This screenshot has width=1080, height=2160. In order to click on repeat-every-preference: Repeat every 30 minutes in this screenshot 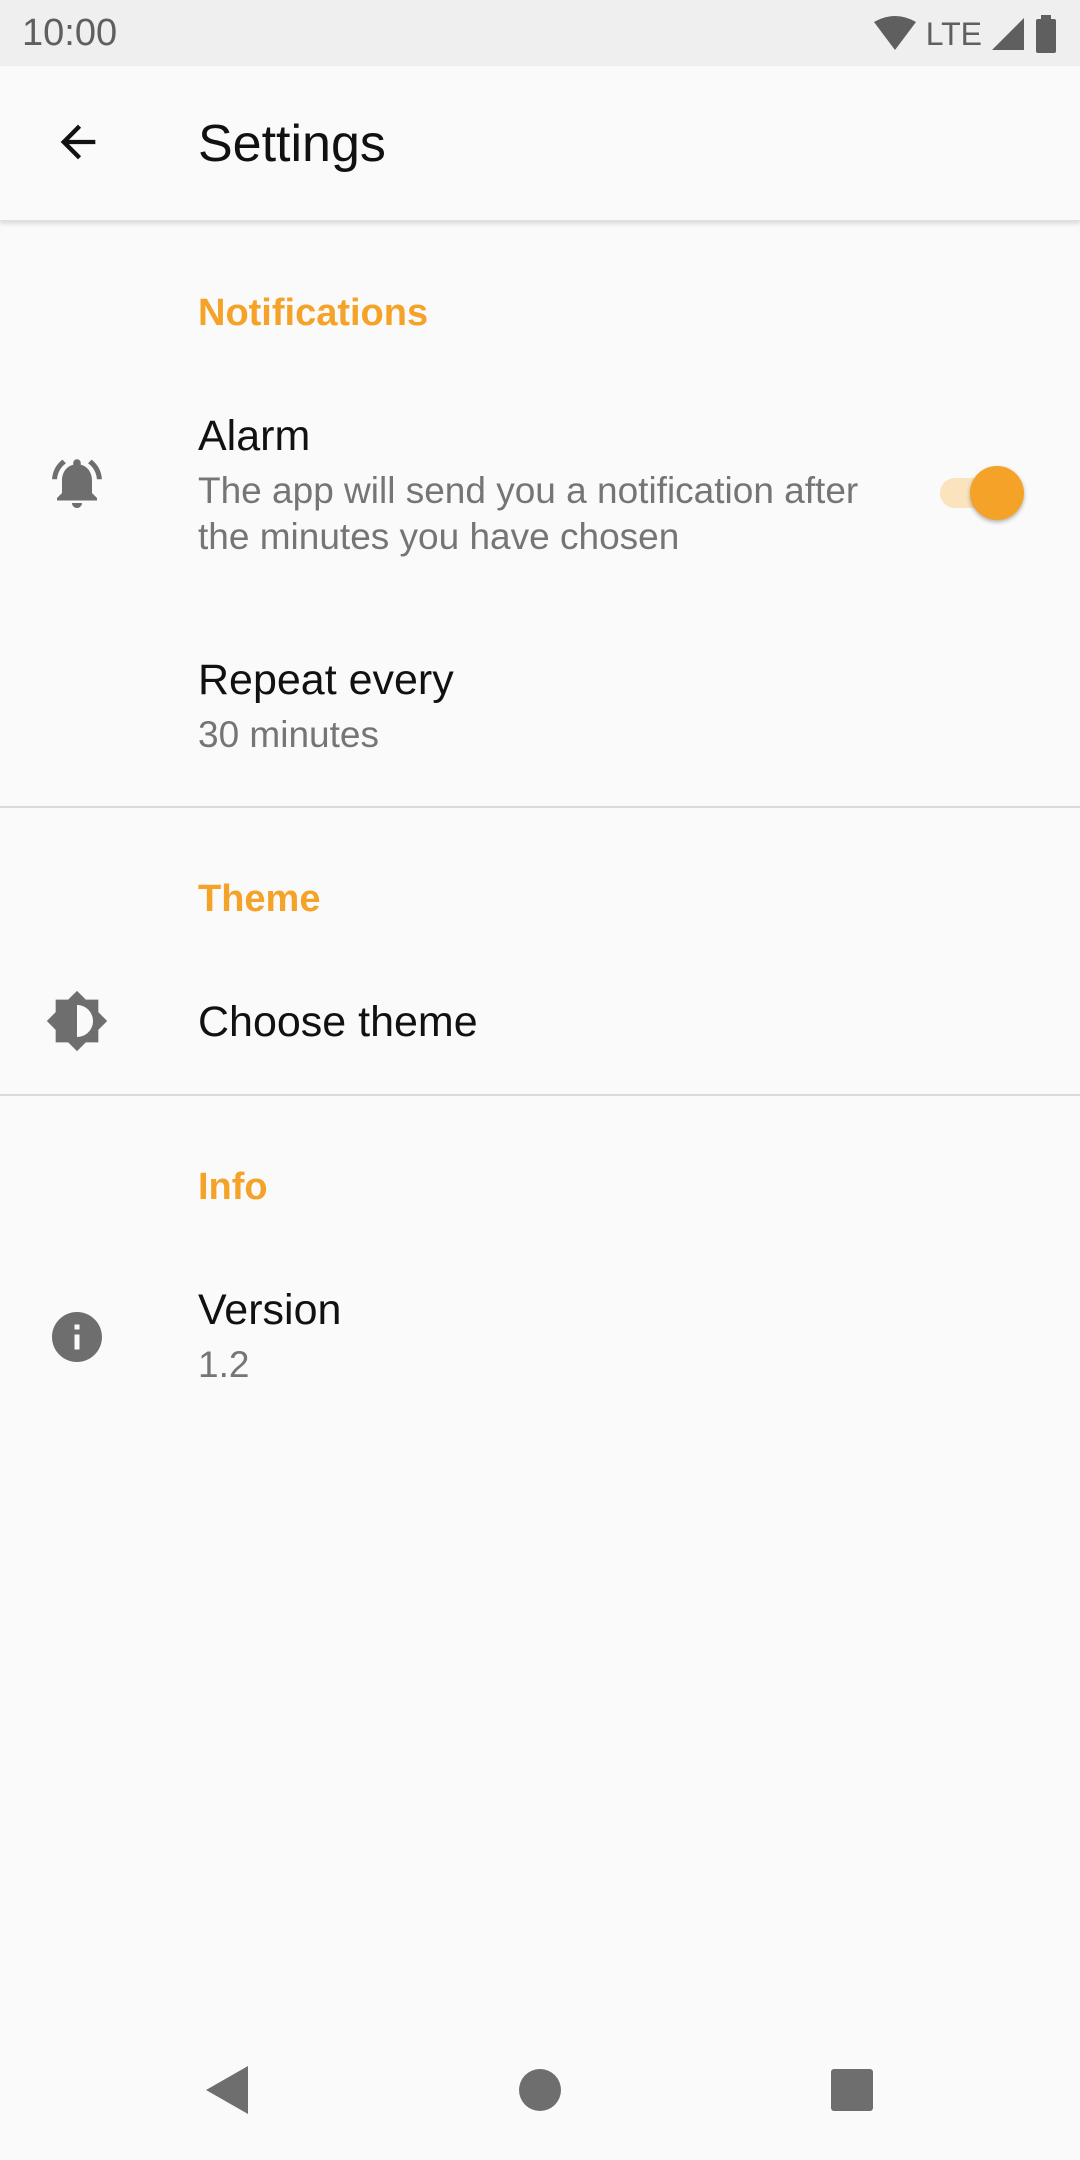, I will do `click(540, 715)`.